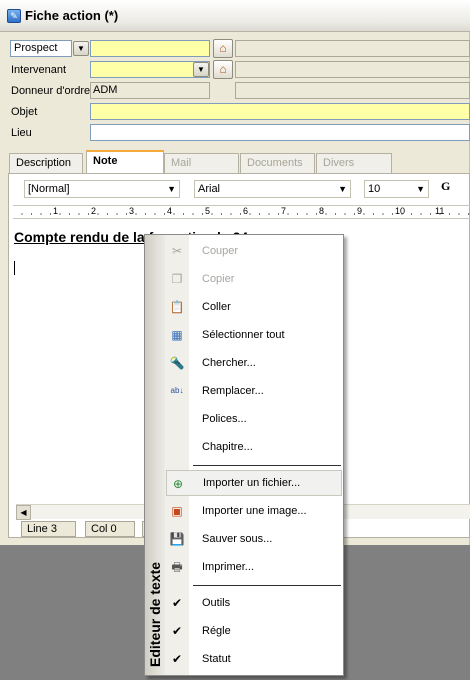 The image size is (470, 680). What do you see at coordinates (23, 512) in the screenshot?
I see `scroll-left-icon: ◀` at bounding box center [23, 512].